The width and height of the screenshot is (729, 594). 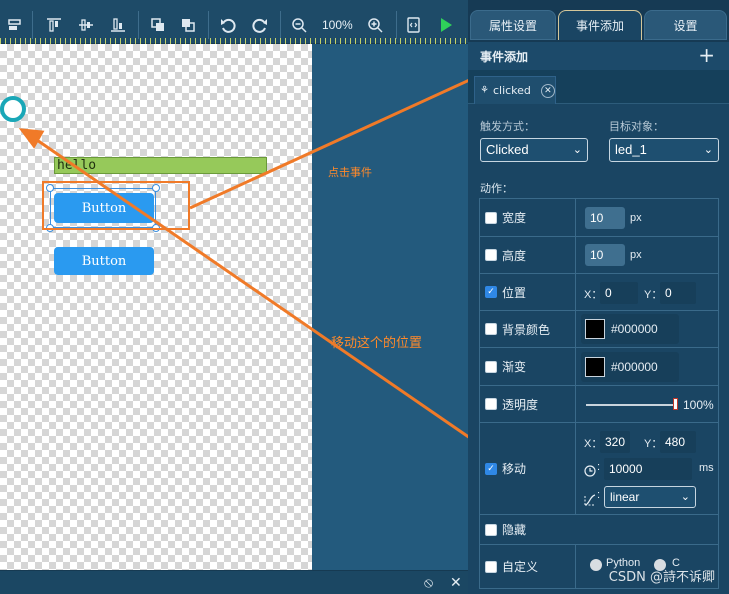 I want to click on action-hide-cell: 隐藏, so click(x=528, y=529).